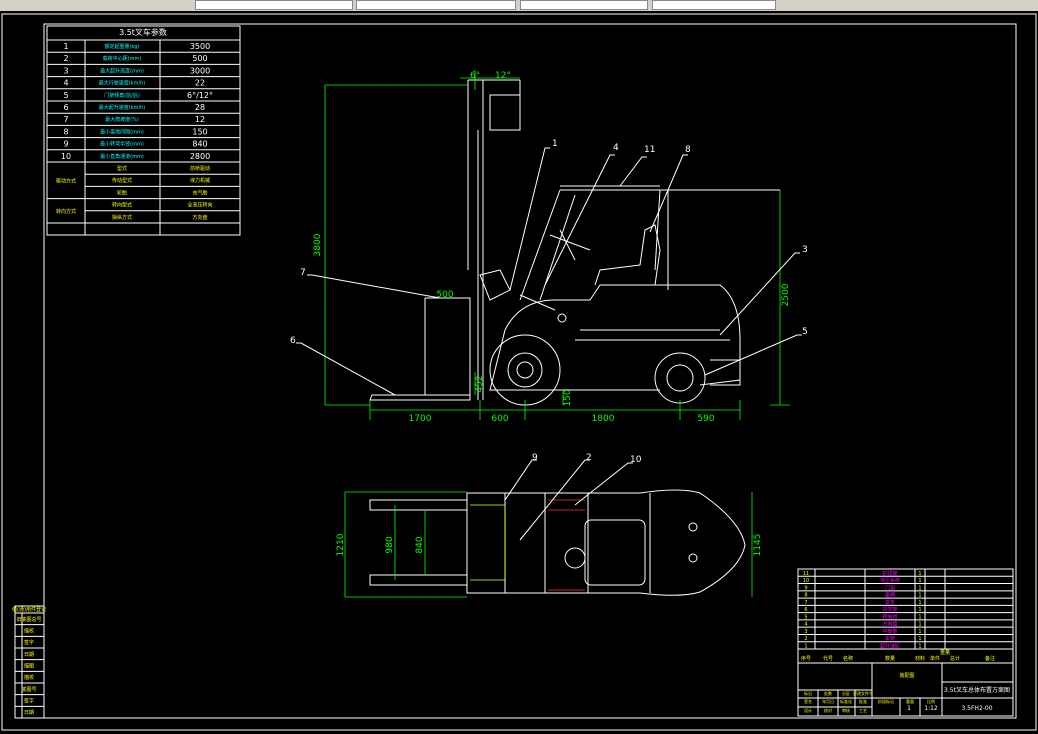 This screenshot has height=734, width=1038. Describe the element at coordinates (274, 5) in the screenshot. I see `layer-dropdown` at that location.